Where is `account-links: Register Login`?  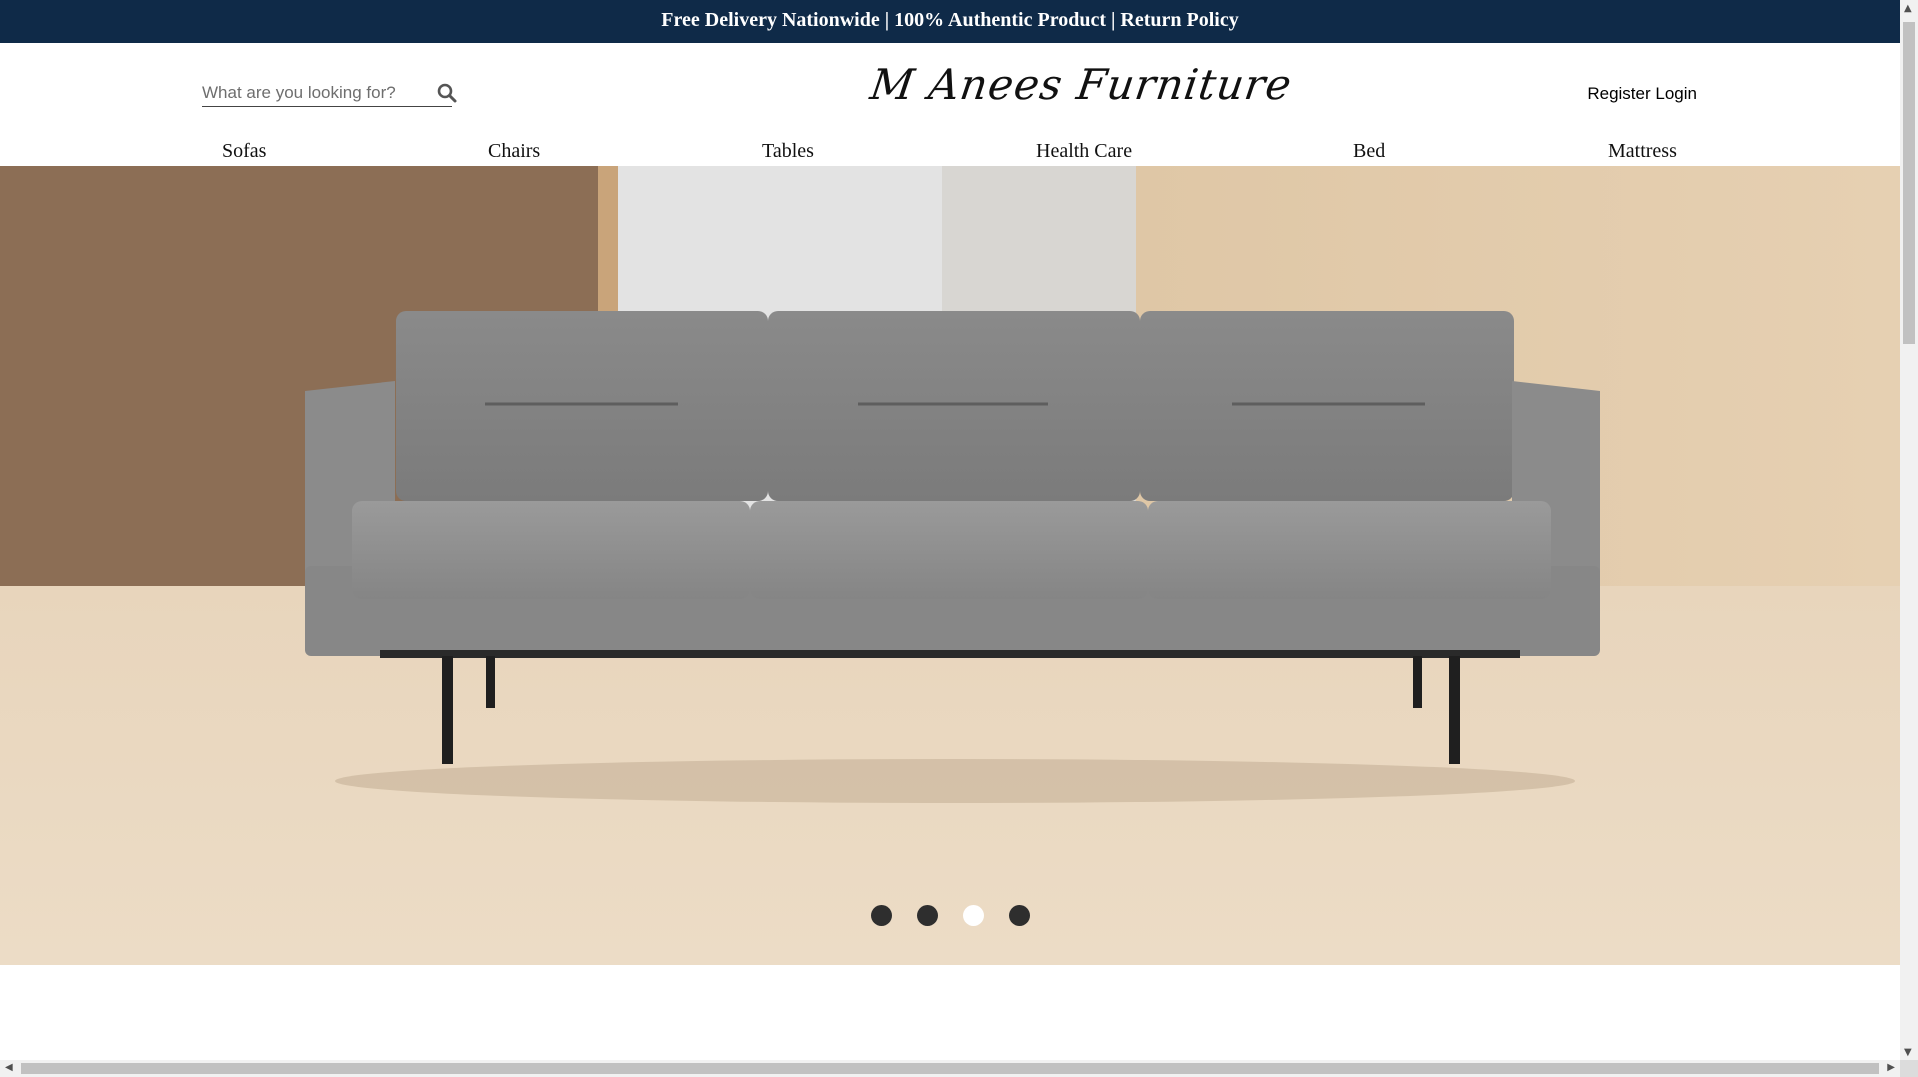 account-links: Register Login is located at coordinates (1642, 94).